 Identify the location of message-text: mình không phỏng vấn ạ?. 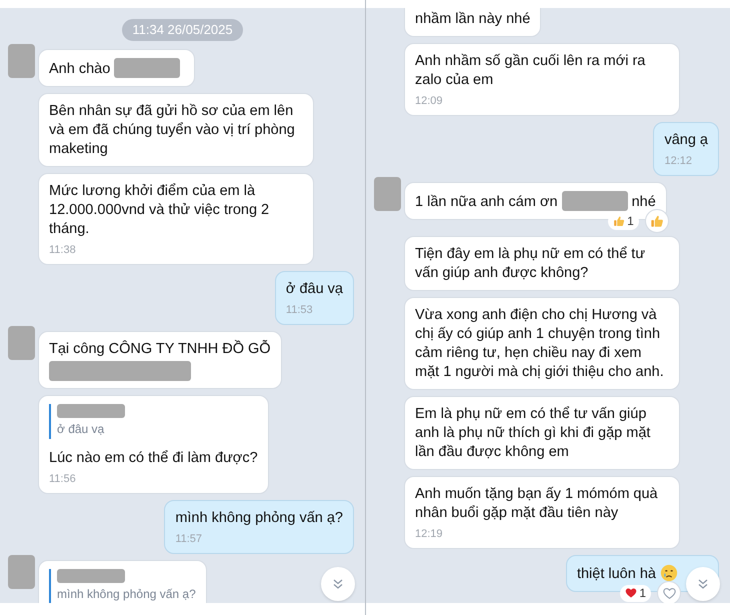
(259, 518).